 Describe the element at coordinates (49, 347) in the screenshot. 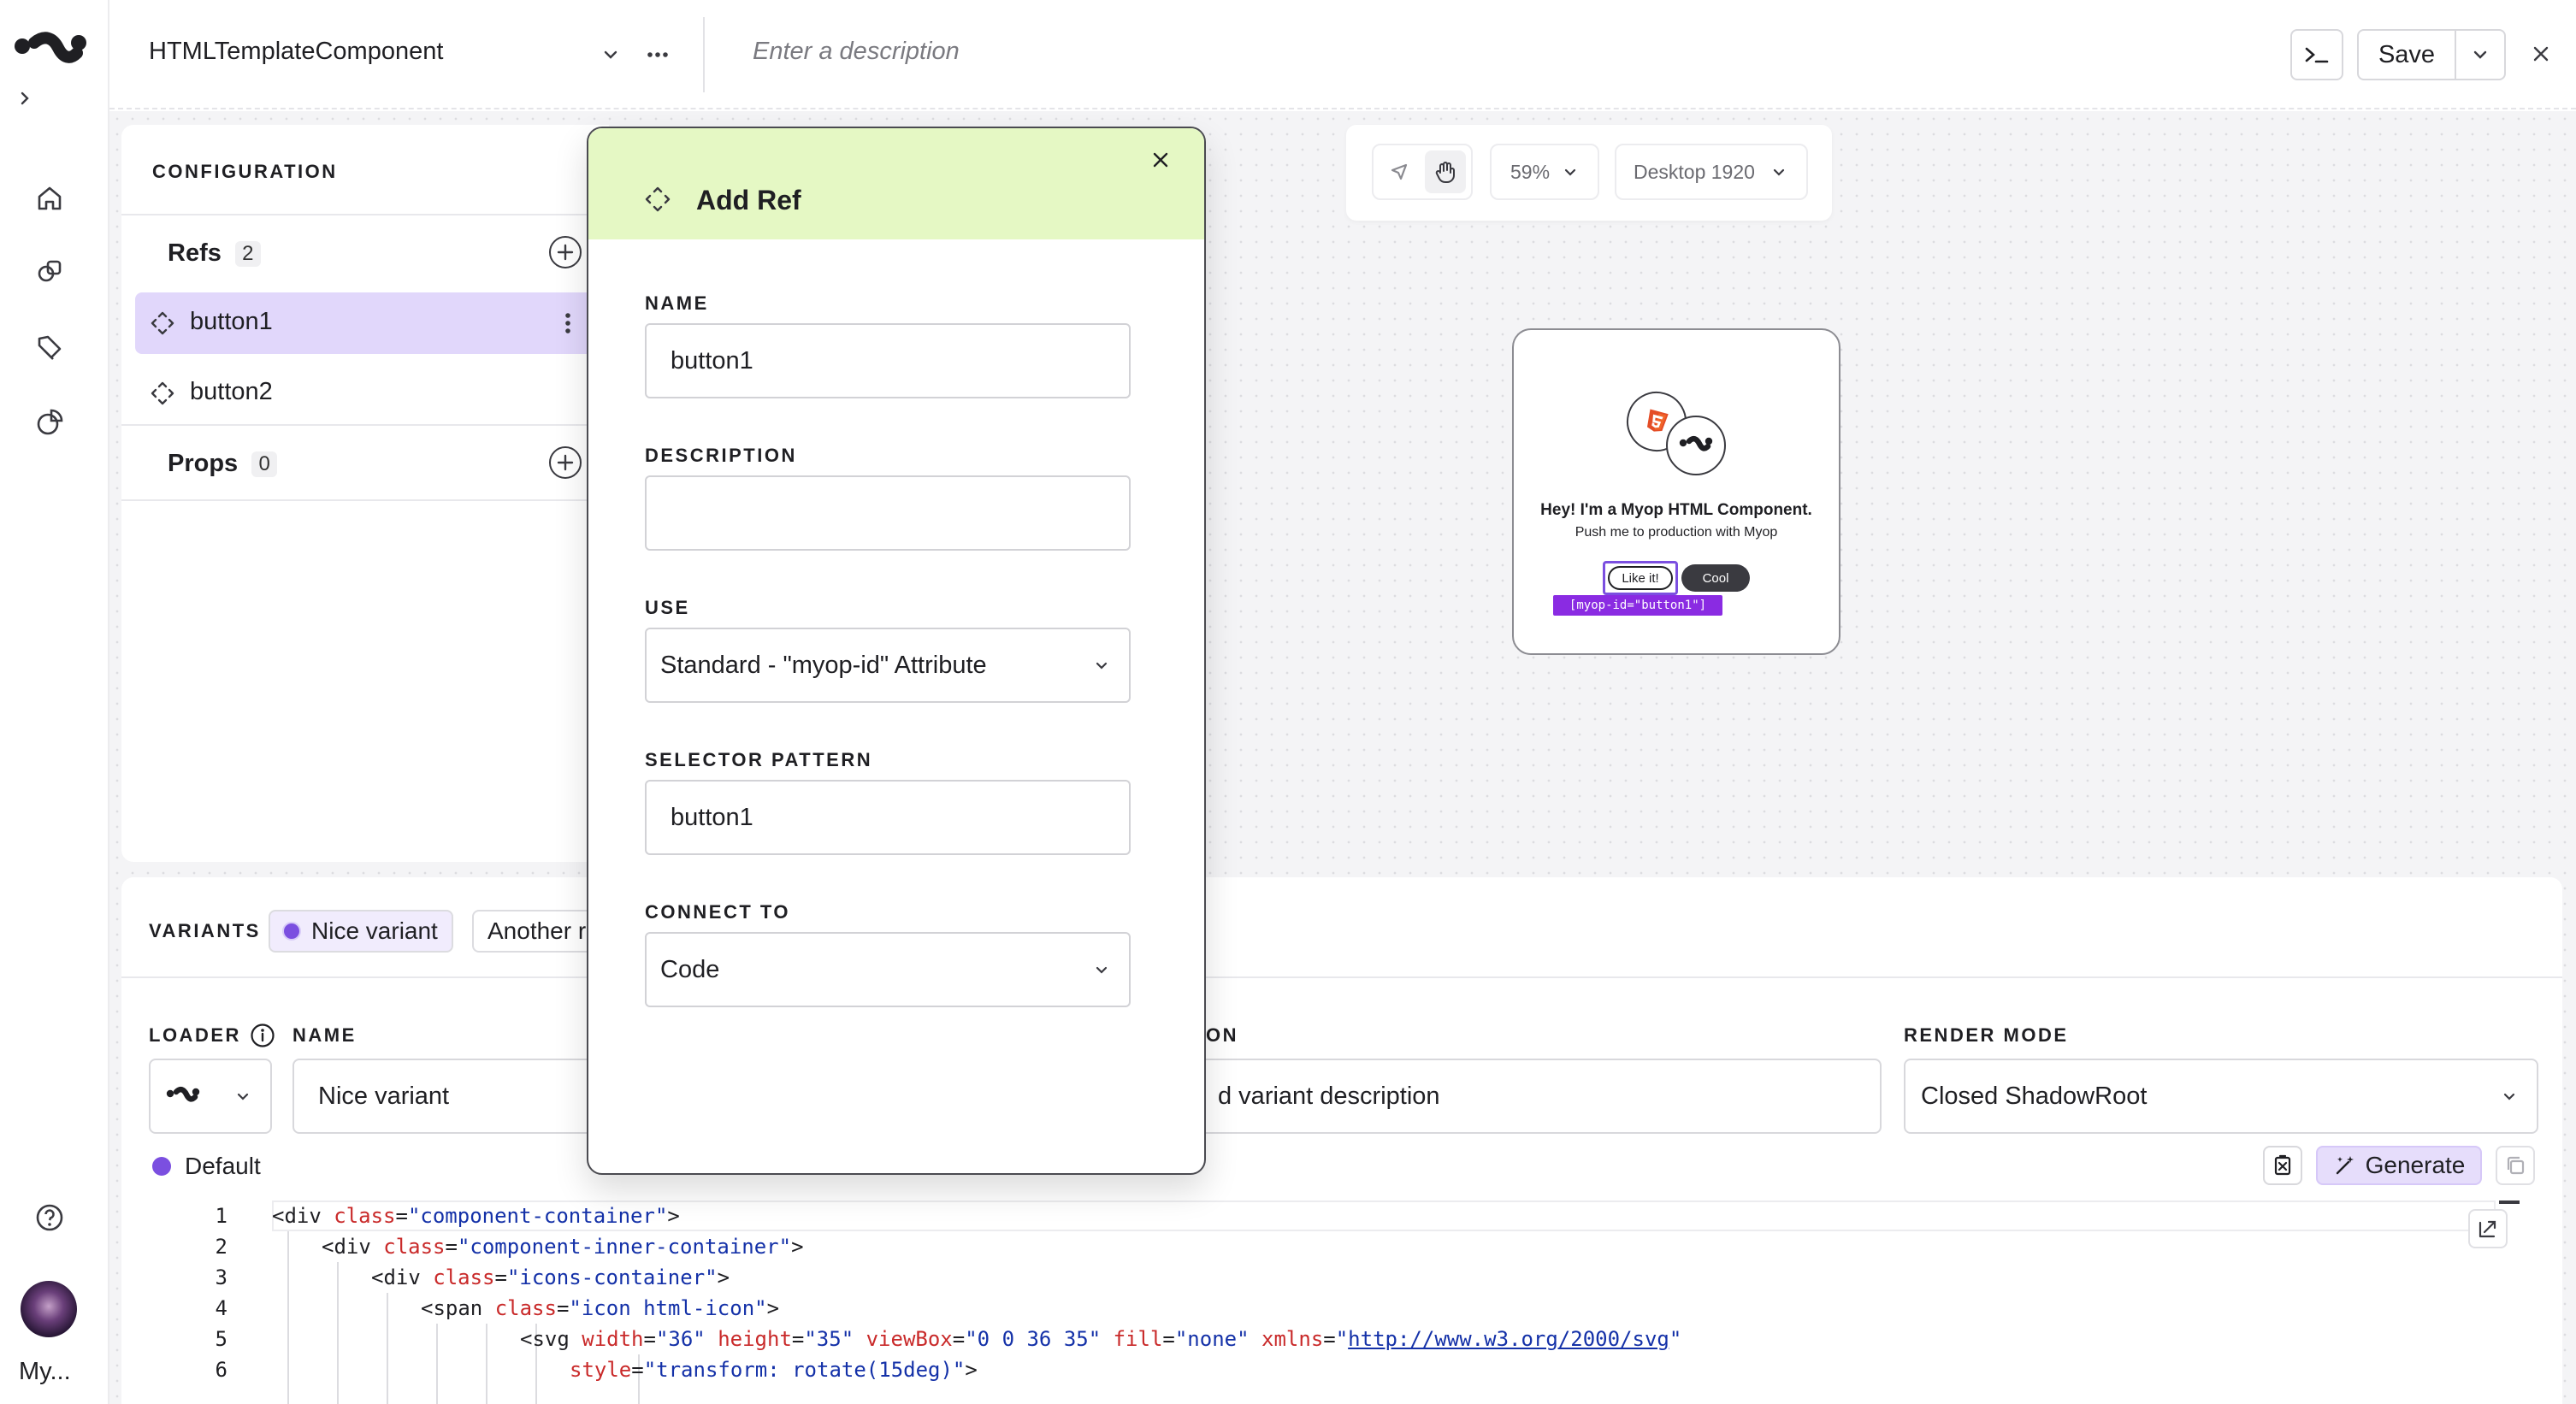

I see `tag-icon` at that location.